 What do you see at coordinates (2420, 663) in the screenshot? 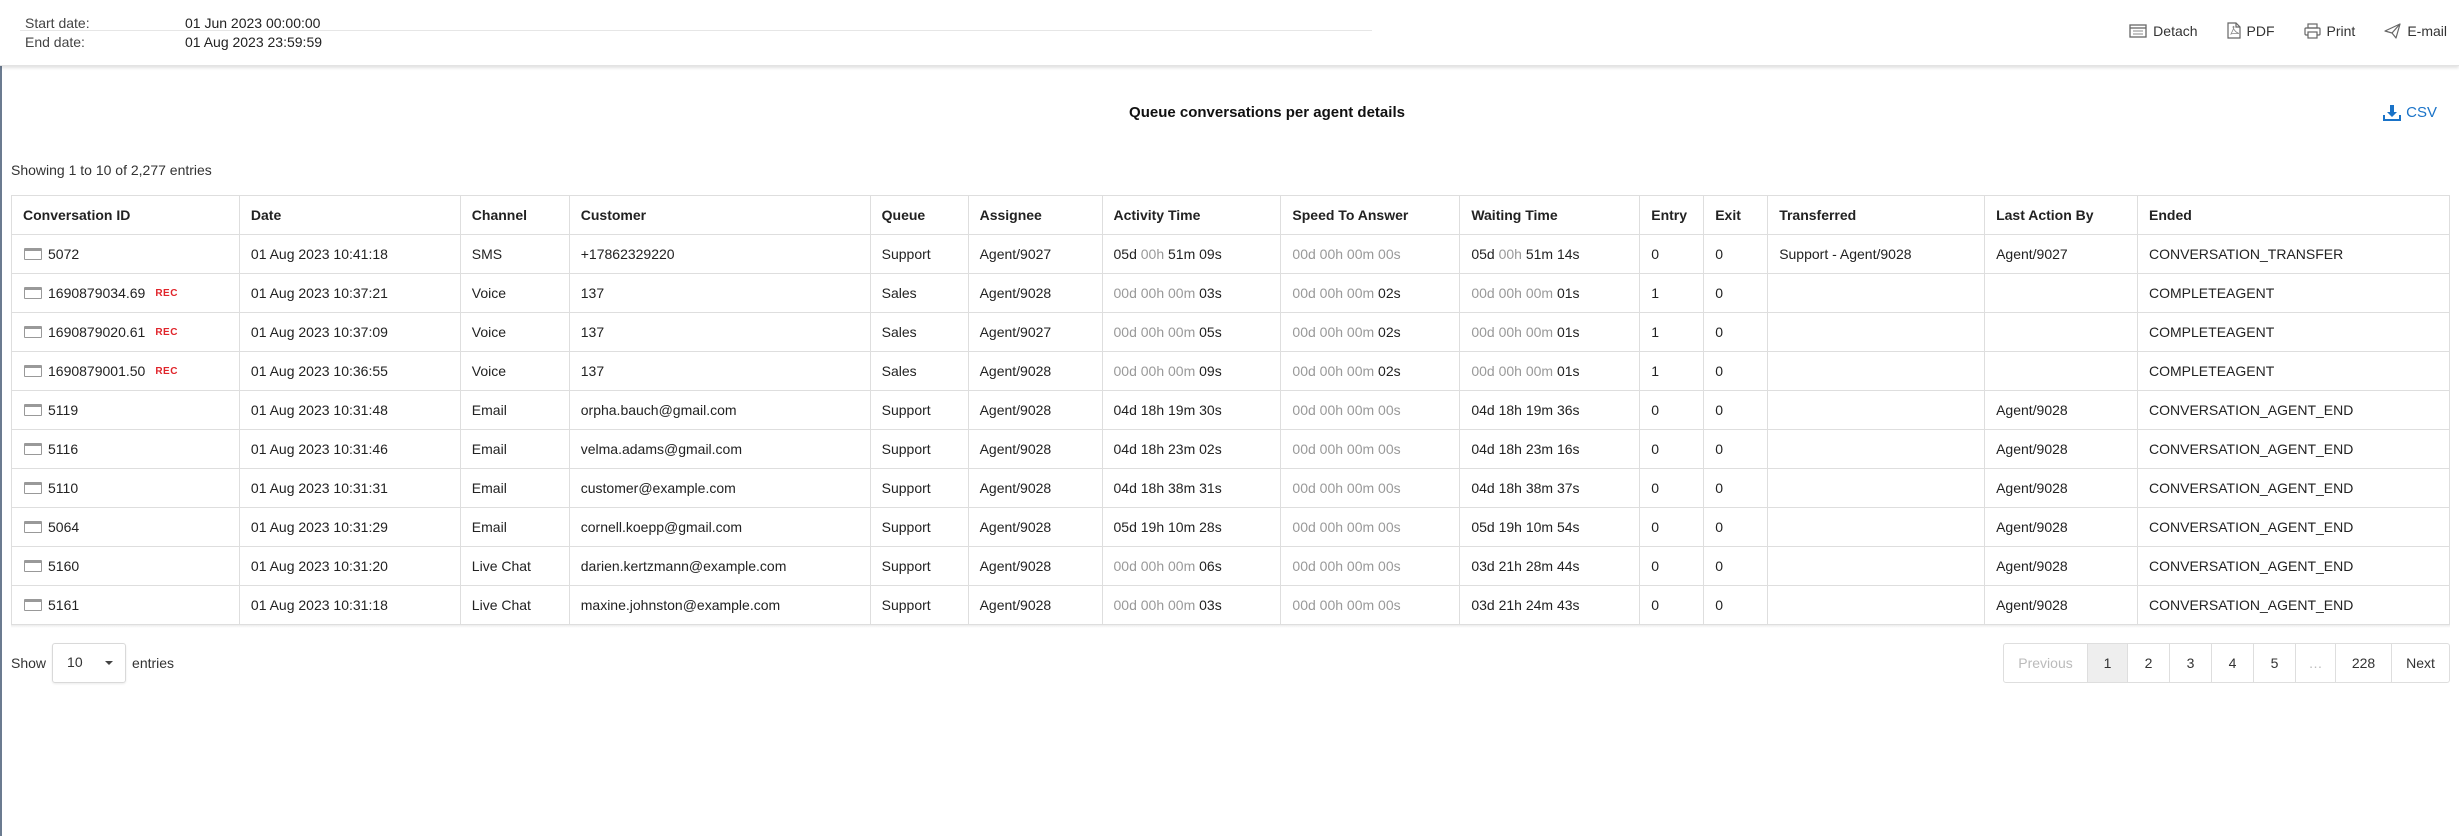
I see `next-page-button: Next` at bounding box center [2420, 663].